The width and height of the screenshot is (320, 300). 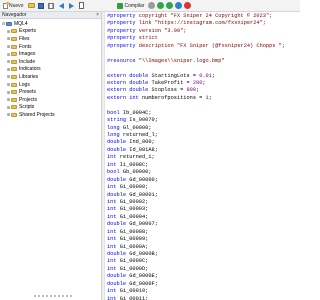 What do you see at coordinates (191, 90) in the screenshot?
I see `code-token: 800` at bounding box center [191, 90].